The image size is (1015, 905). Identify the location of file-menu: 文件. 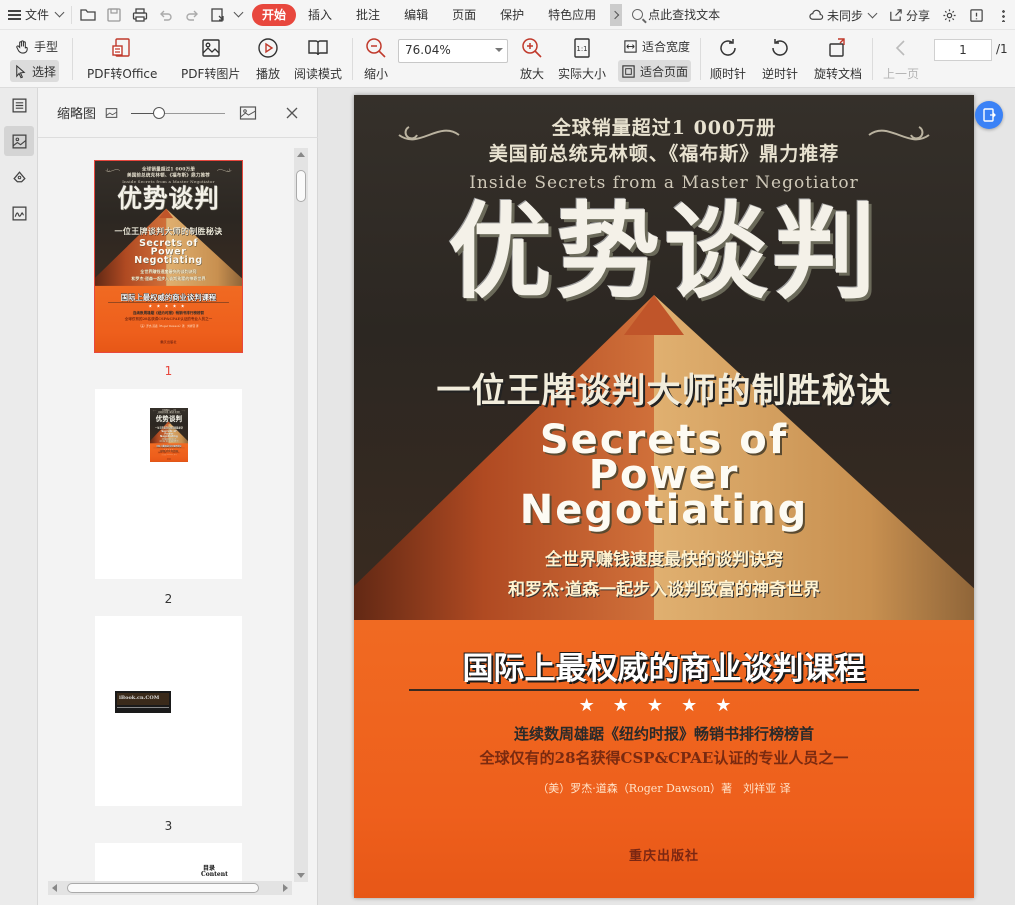
(35, 15).